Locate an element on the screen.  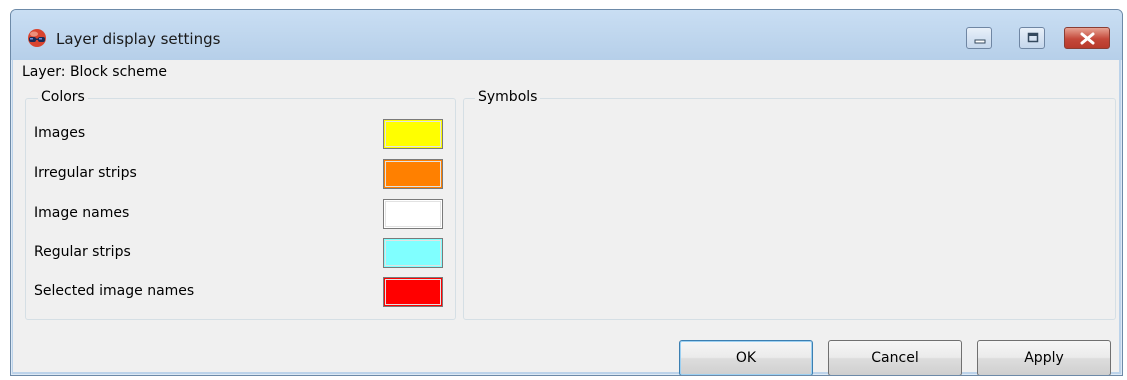
minimize-button is located at coordinates (979, 38).